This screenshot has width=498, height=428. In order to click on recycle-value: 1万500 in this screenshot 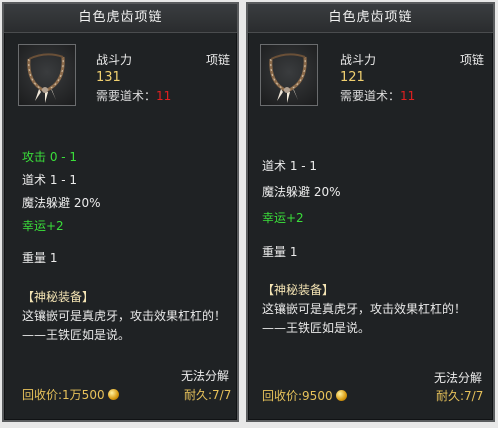, I will do `click(83, 395)`.